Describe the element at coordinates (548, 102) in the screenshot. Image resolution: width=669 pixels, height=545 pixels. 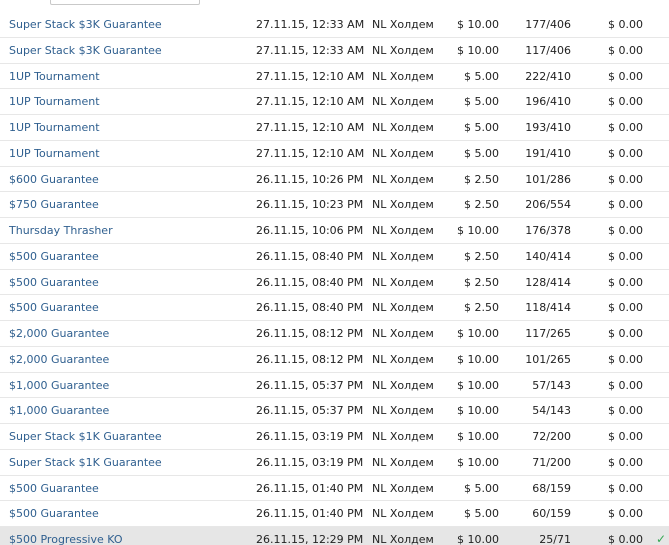
I see `tournament-entries: 196/410` at that location.